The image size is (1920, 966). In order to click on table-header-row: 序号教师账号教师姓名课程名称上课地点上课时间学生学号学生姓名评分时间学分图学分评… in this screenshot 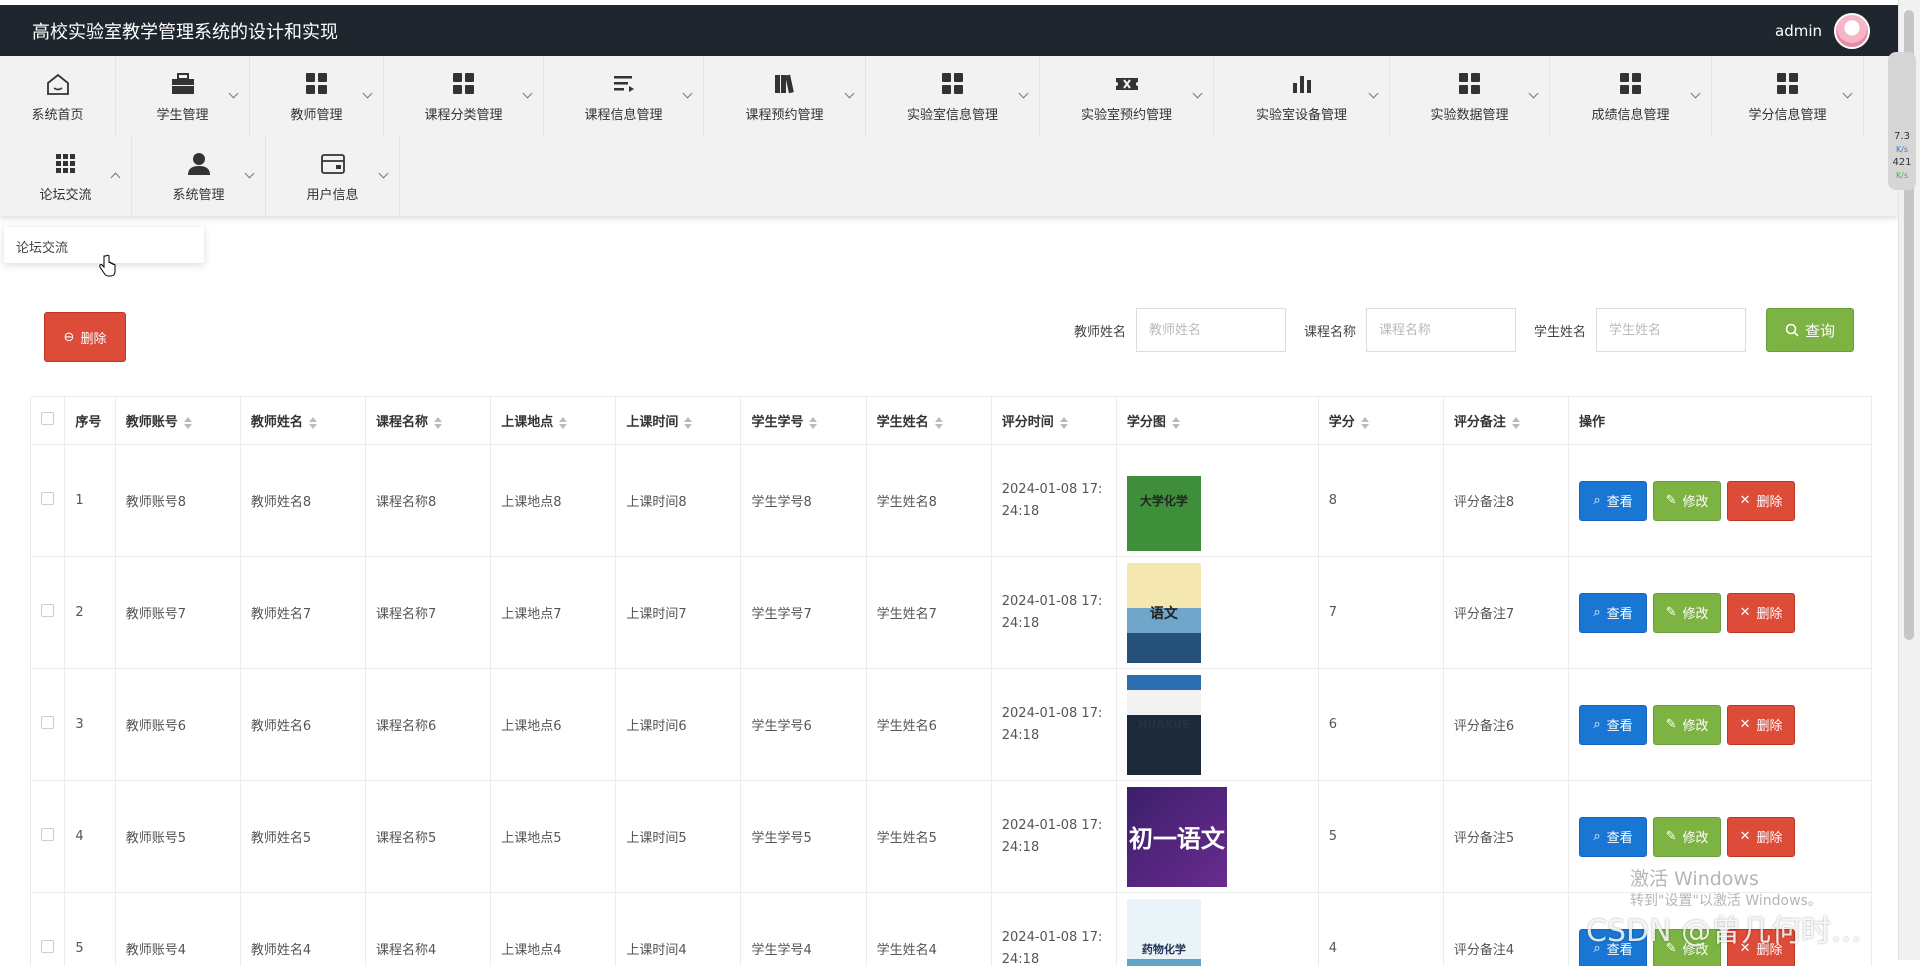, I will do `click(951, 421)`.